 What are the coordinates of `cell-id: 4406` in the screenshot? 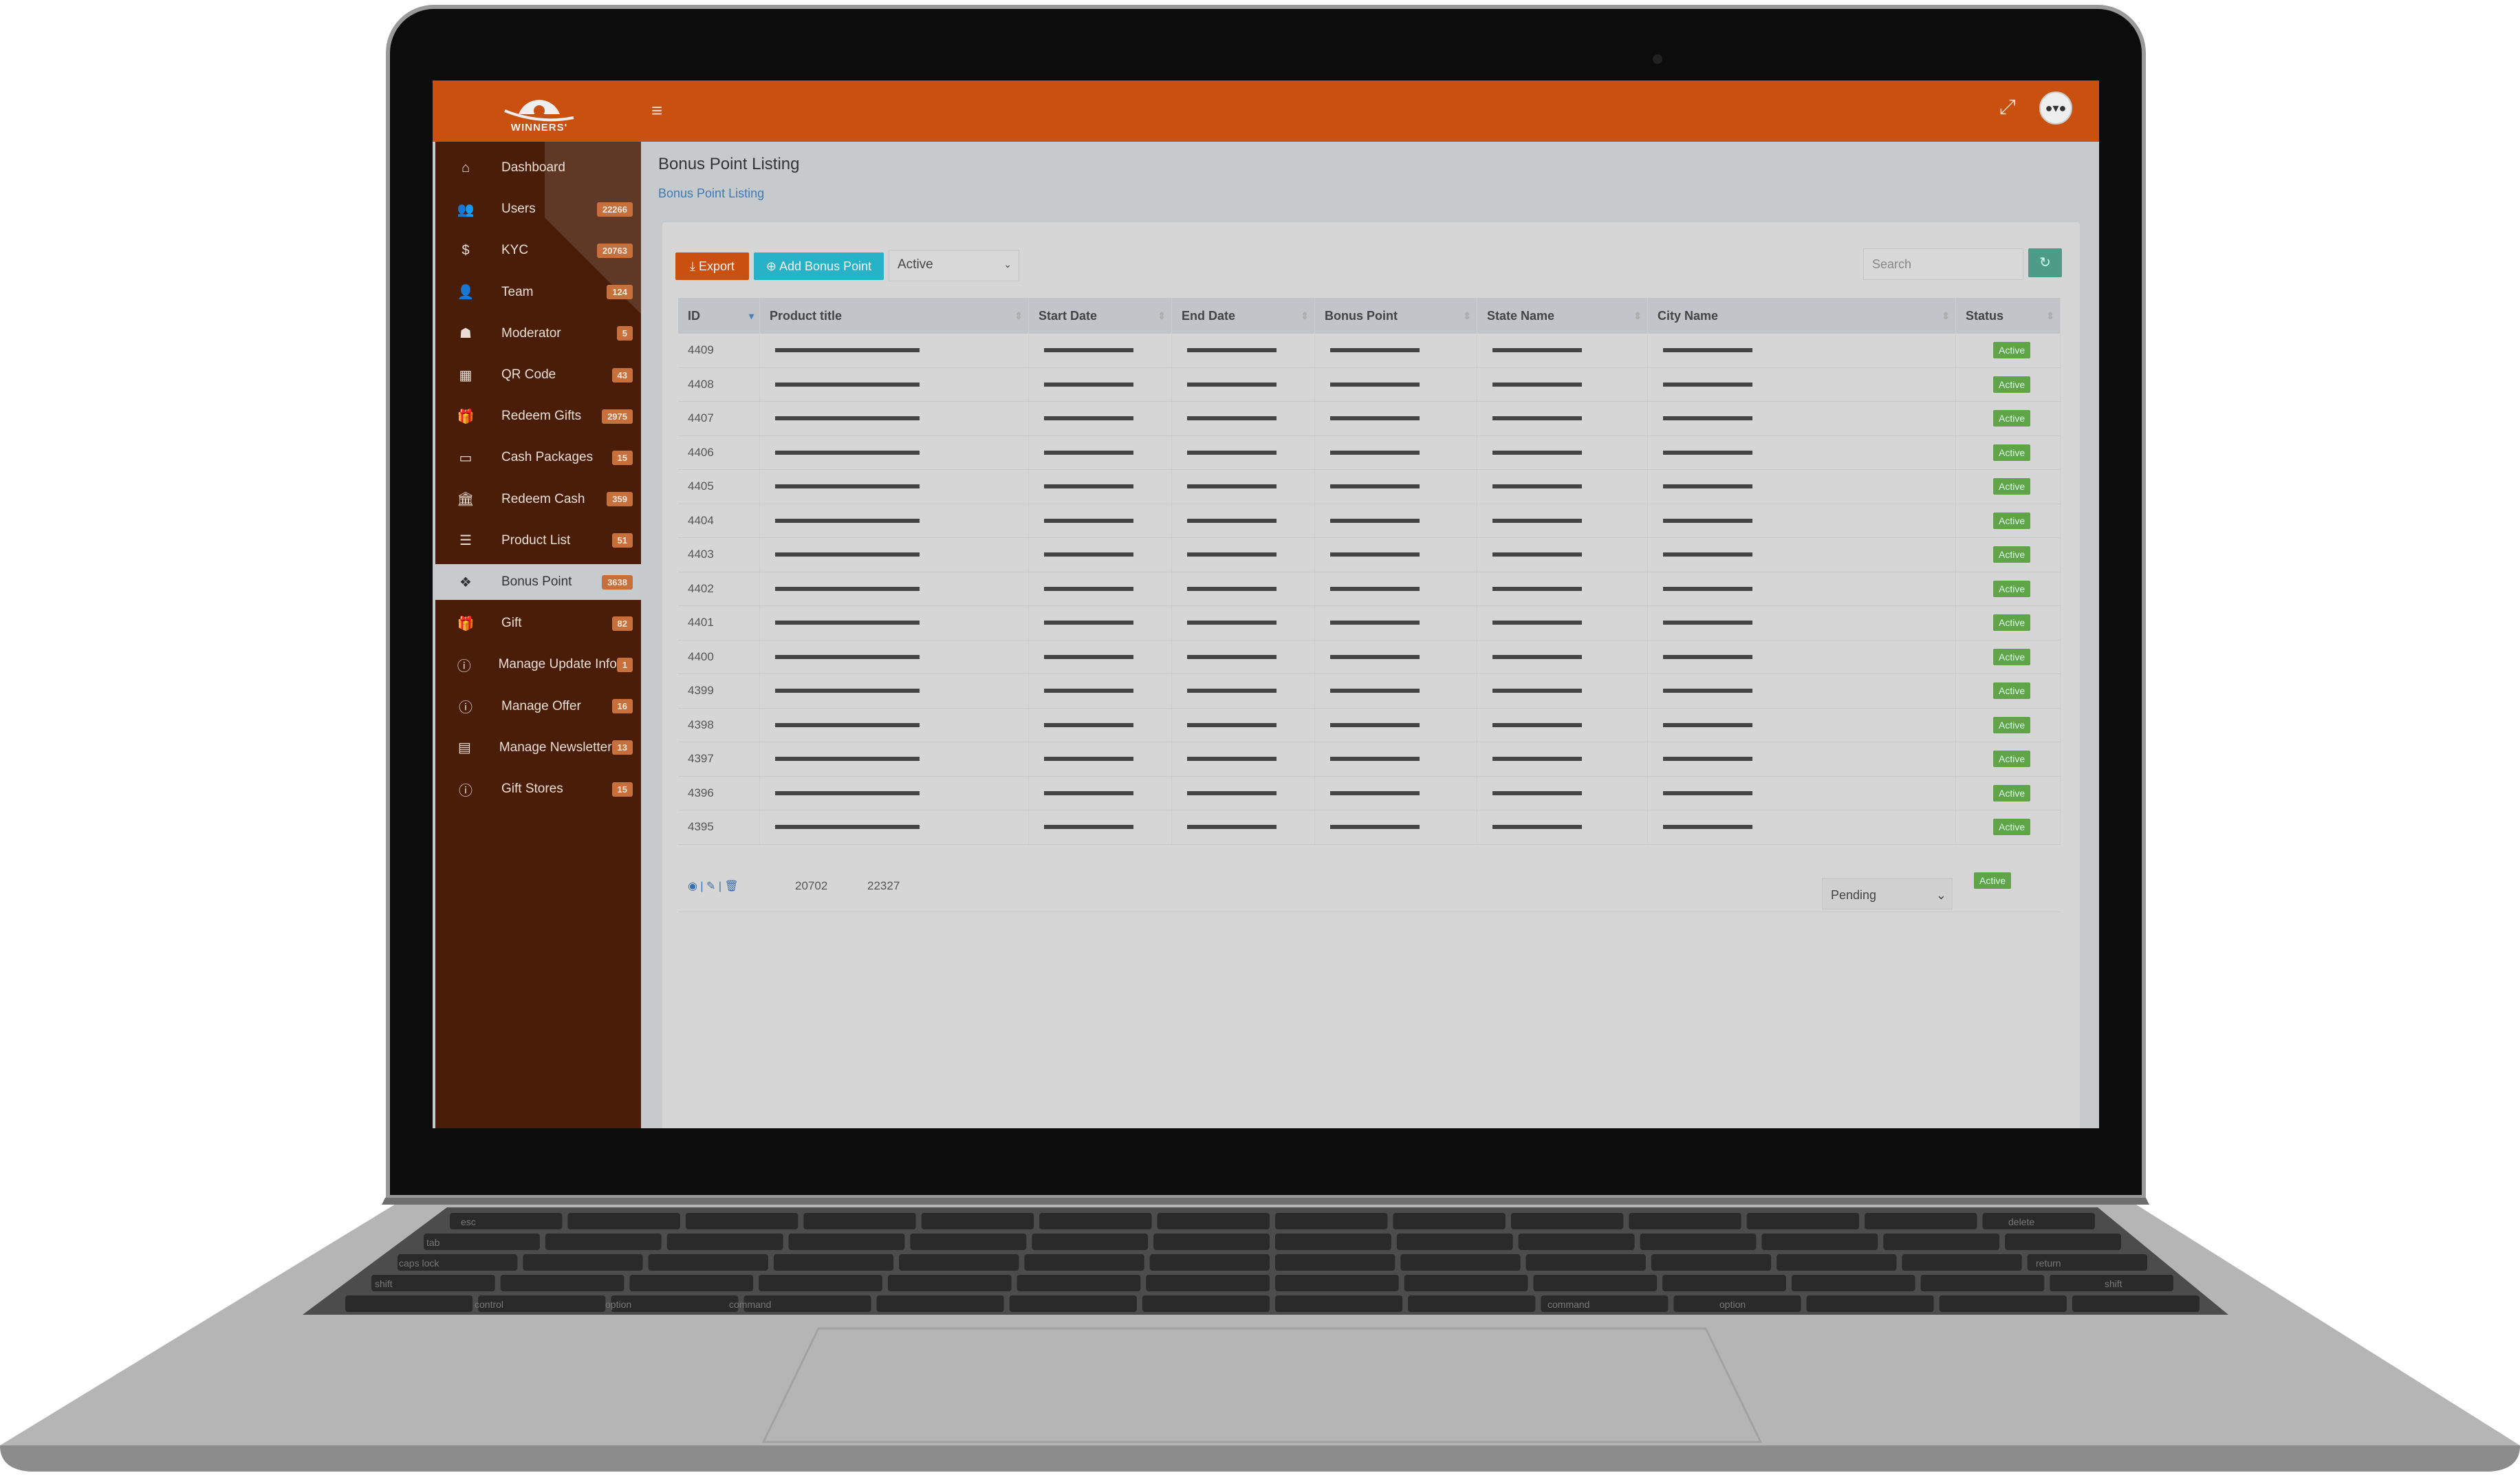 It's located at (719, 452).